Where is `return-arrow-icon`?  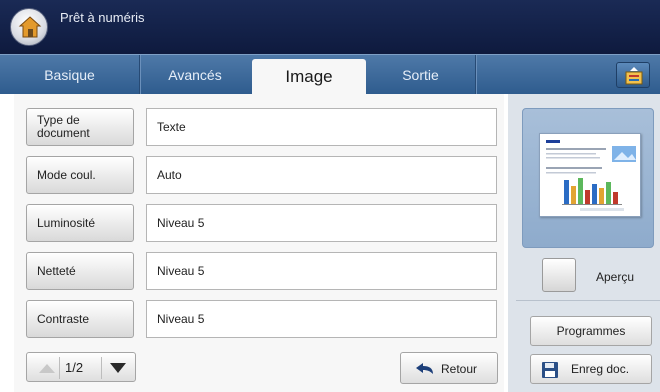 return-arrow-icon is located at coordinates (424, 368).